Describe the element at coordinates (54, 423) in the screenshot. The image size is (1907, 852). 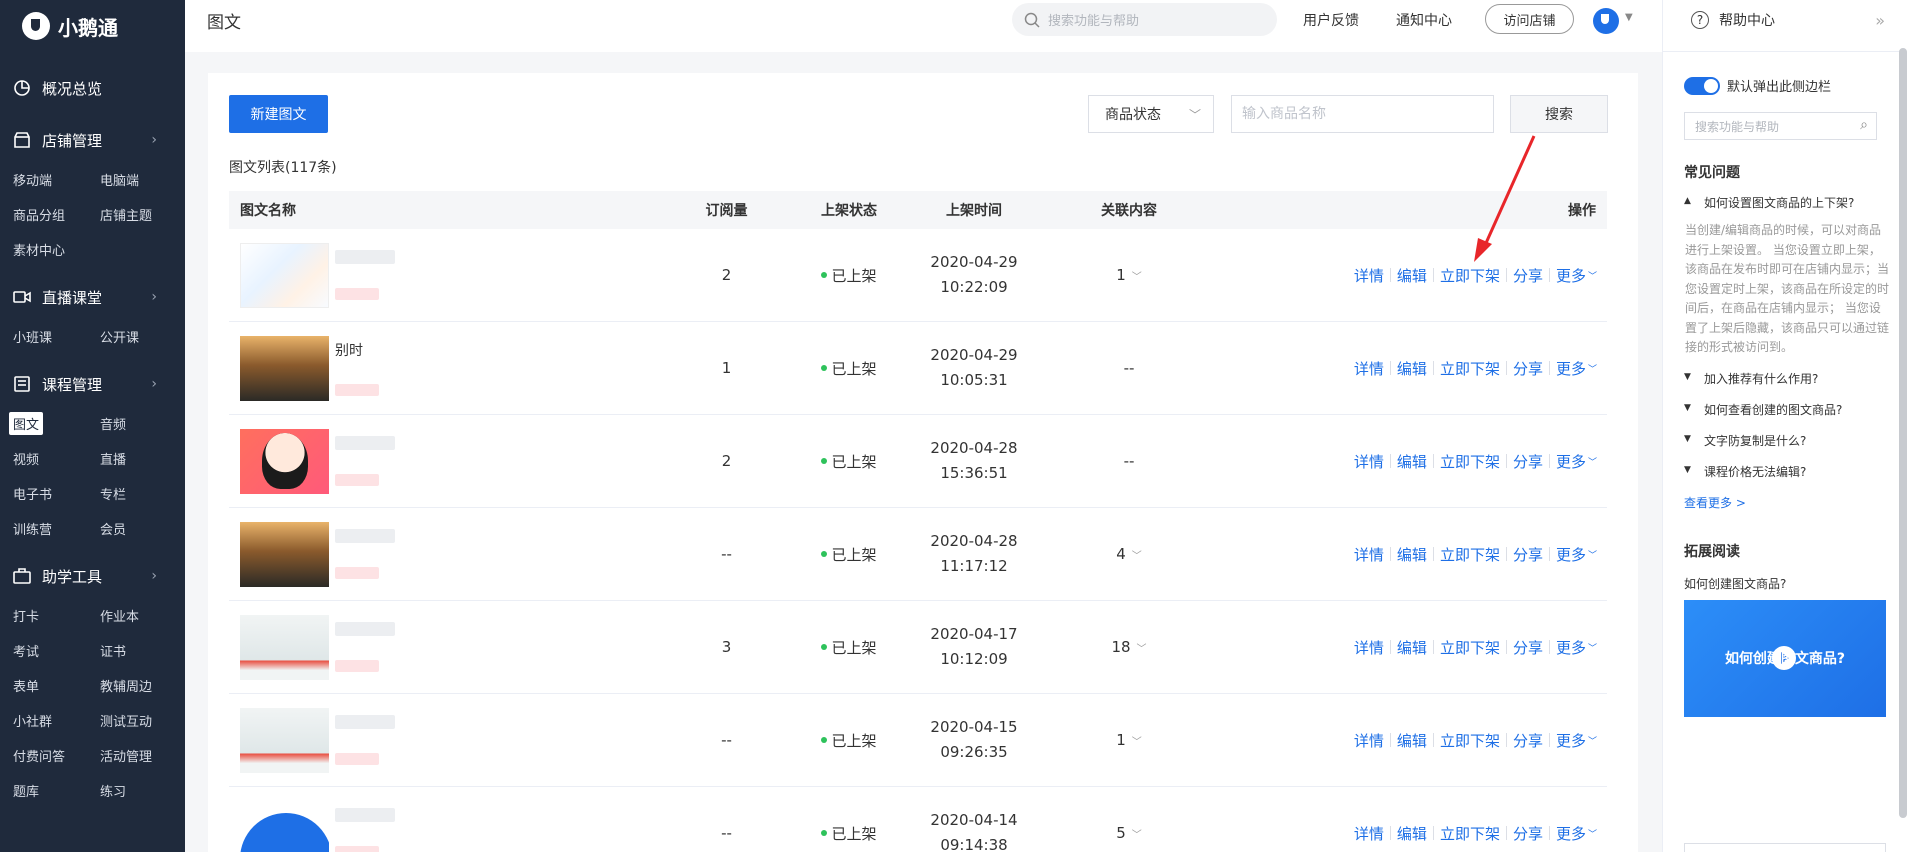
I see `sidebar-item: 图文` at that location.